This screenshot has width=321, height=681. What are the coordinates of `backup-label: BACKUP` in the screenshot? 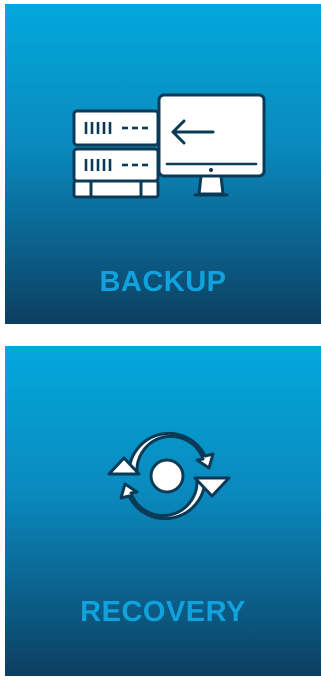 It's located at (163, 282).